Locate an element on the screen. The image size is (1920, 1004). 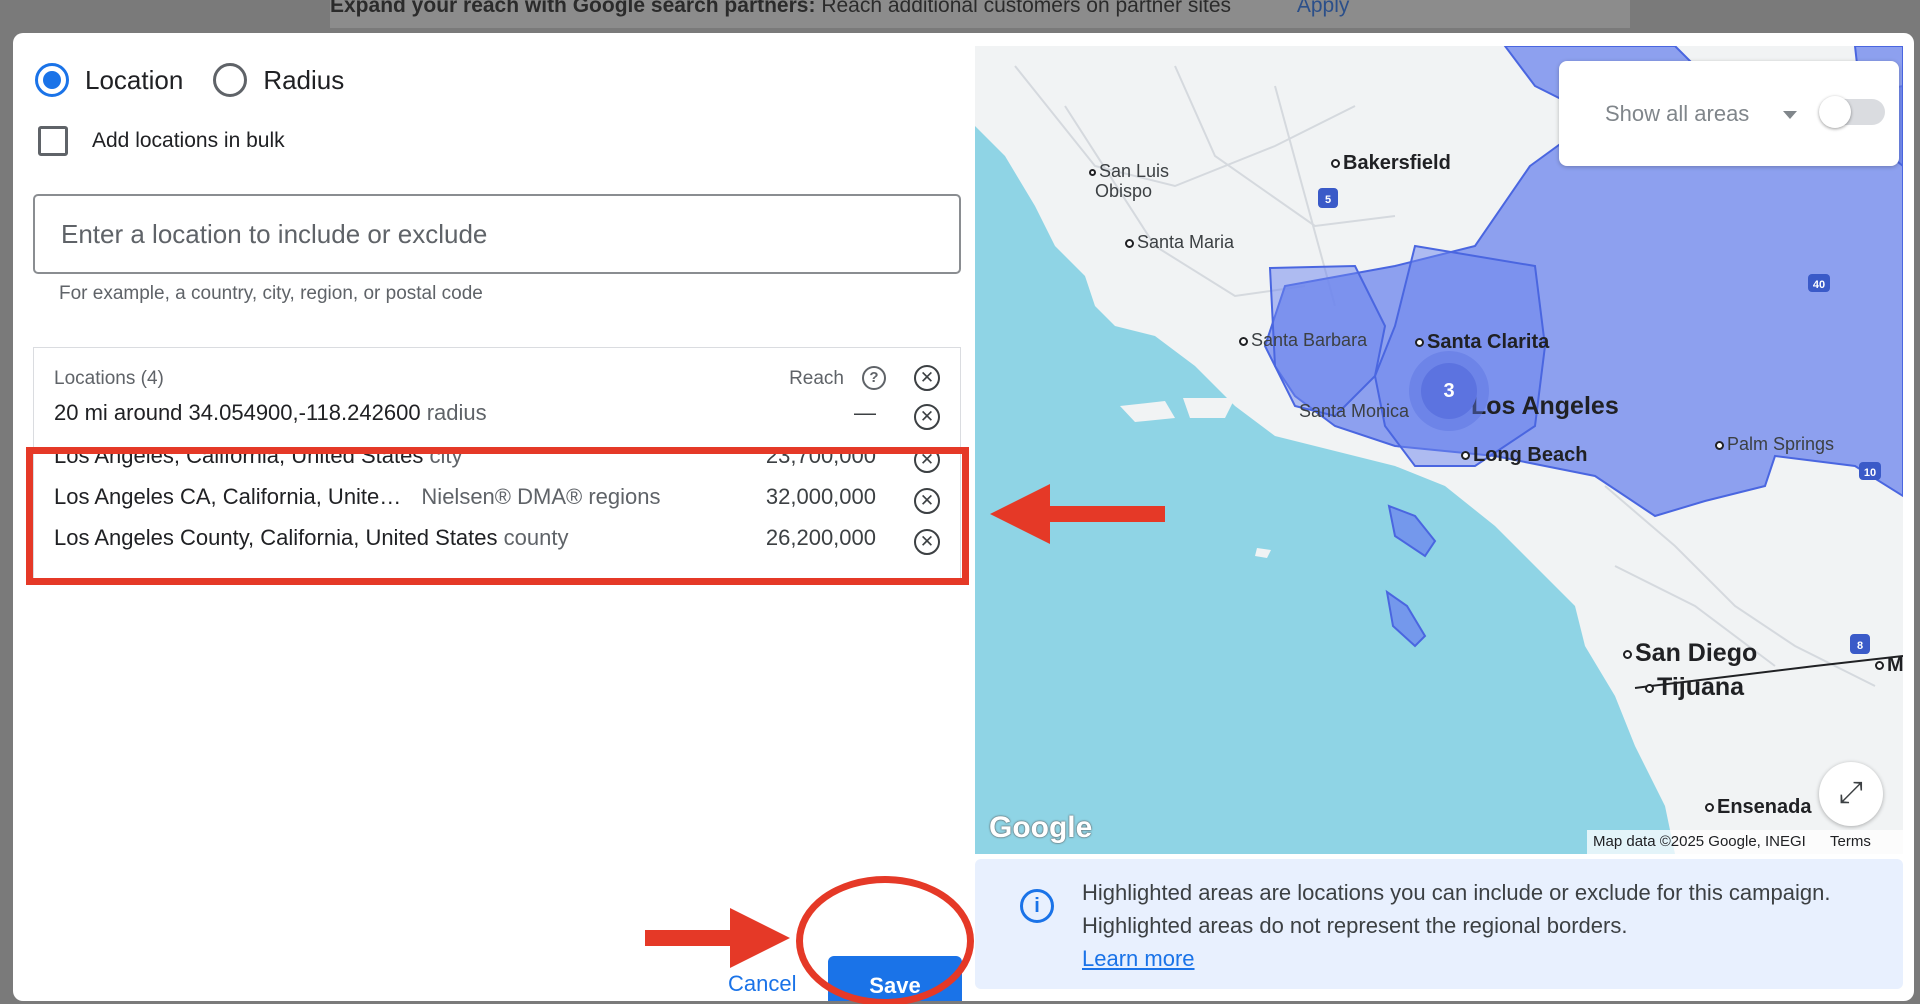
bulk-locations-row: Add locations in bulk is located at coordinates (161, 141).